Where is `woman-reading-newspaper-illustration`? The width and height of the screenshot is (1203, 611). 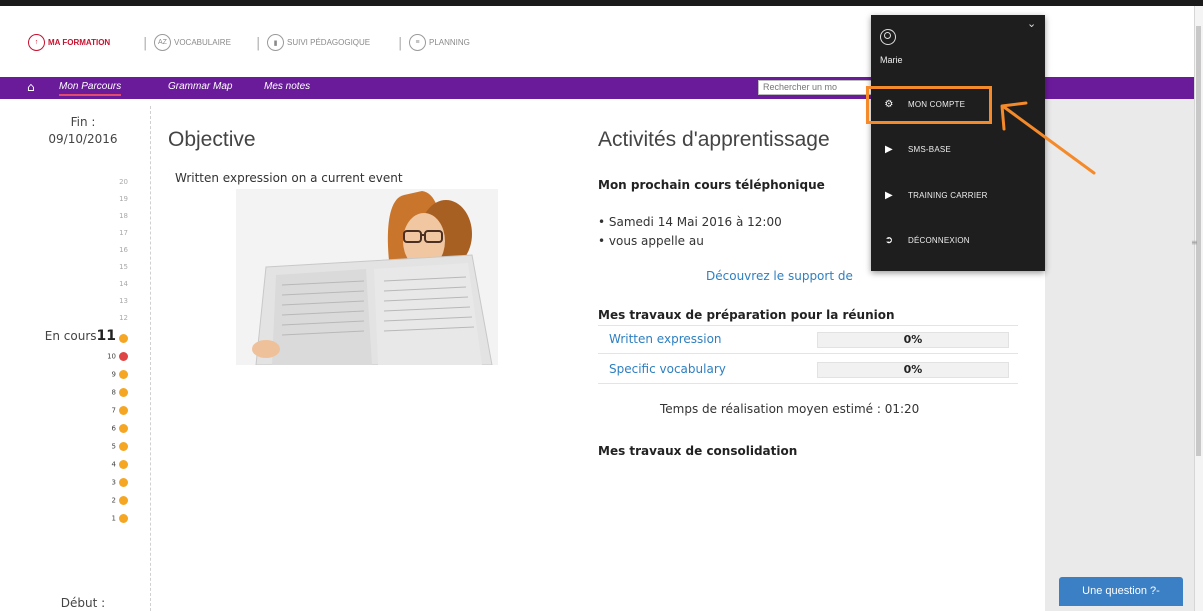
woman-reading-newspaper-illustration is located at coordinates (367, 277).